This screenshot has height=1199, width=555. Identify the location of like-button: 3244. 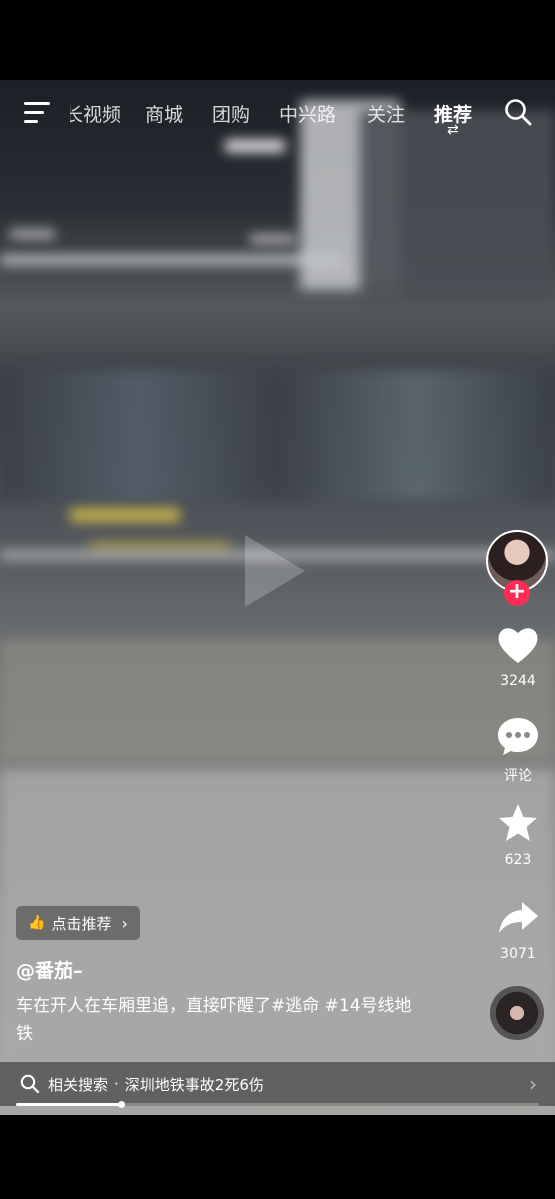
(518, 657).